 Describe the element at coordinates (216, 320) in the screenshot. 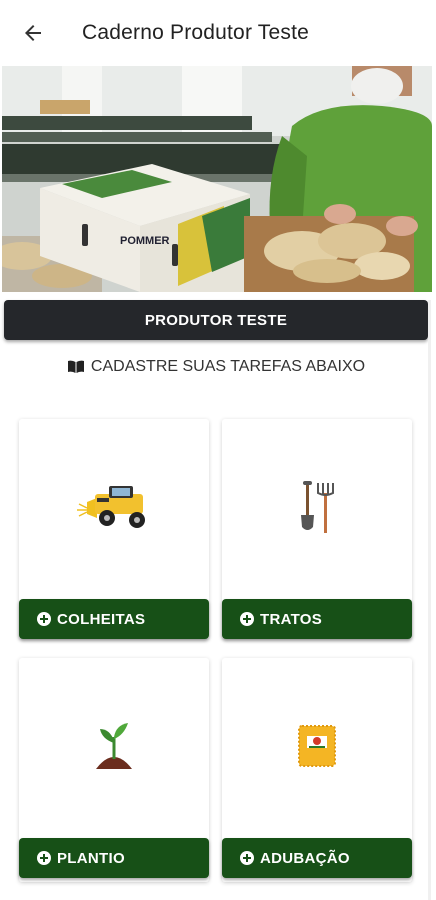

I see `producer-button: PRODUTOR TESTE` at that location.